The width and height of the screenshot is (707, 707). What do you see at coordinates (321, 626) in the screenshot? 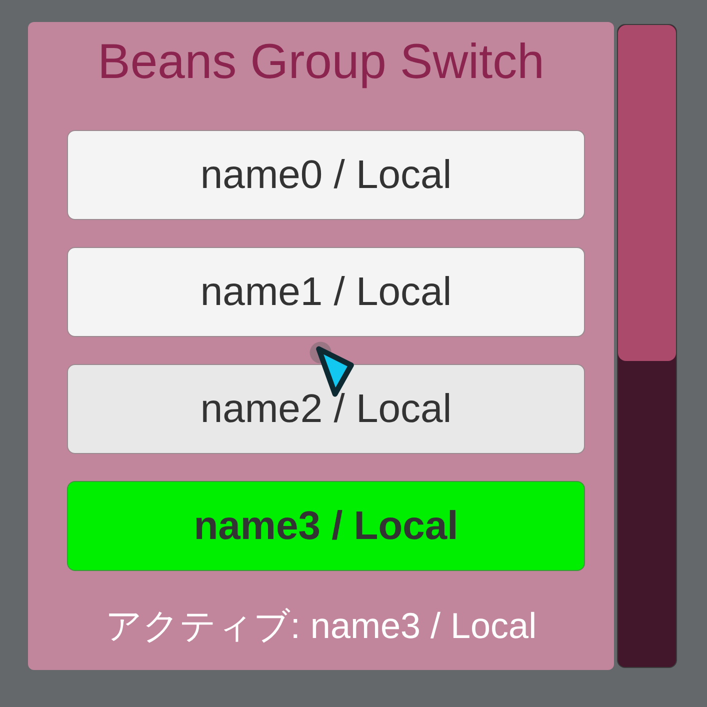
I see `active-status-text: アクティブ: name3 / Local` at bounding box center [321, 626].